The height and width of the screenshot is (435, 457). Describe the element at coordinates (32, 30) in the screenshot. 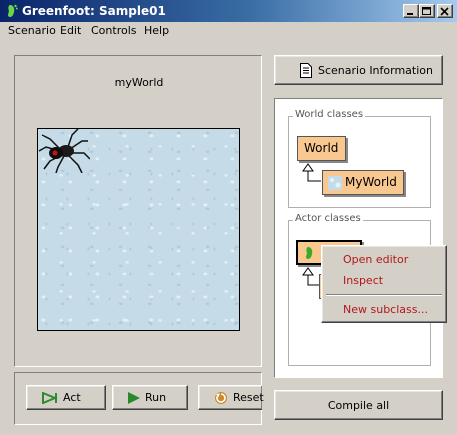

I see `menu-scenario: Scenario` at that location.